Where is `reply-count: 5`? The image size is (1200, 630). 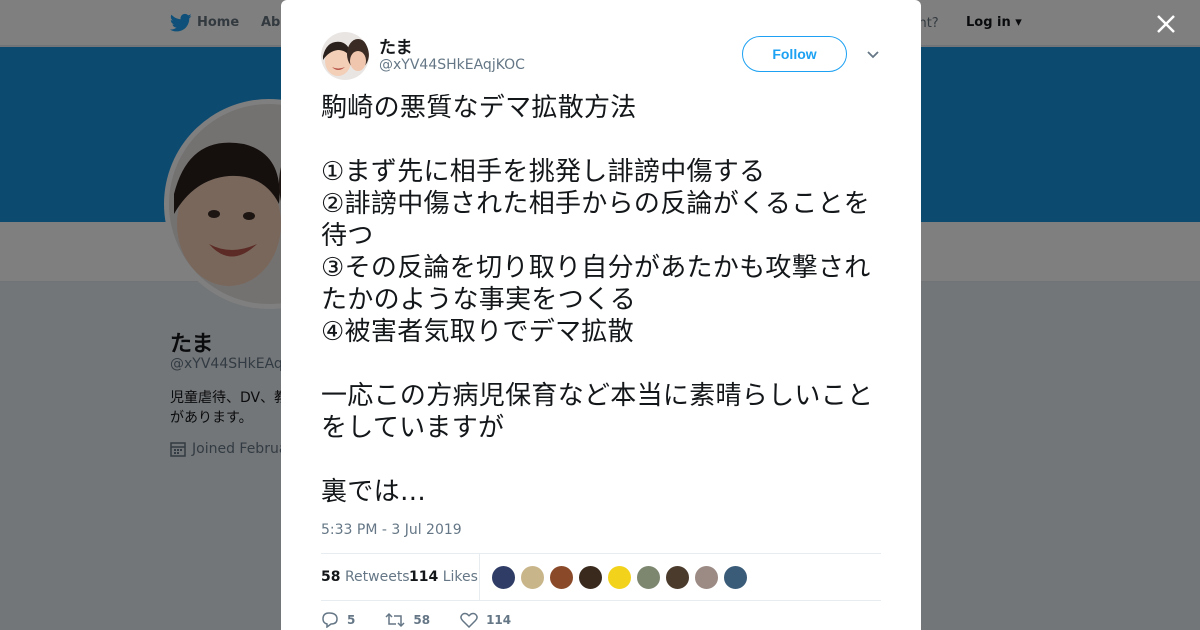 reply-count: 5 is located at coordinates (351, 620).